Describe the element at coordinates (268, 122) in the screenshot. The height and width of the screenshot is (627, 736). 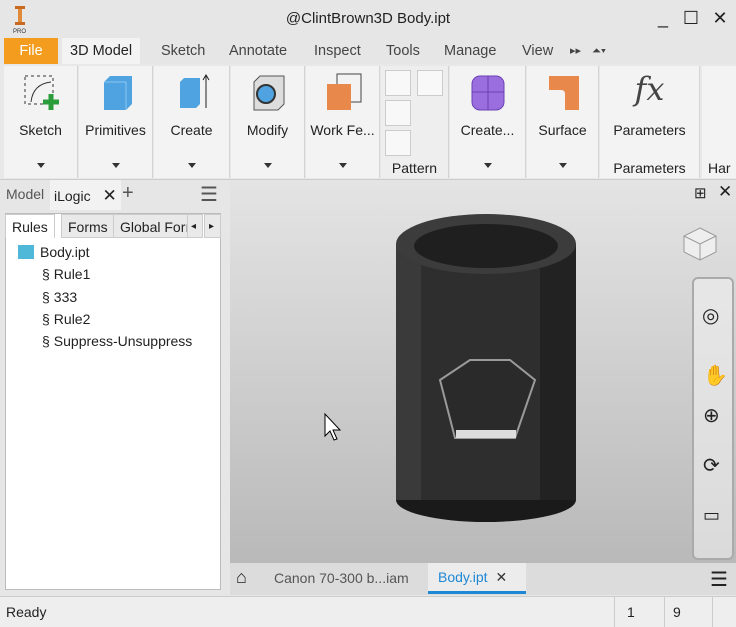
I see `modify-button: Modify` at that location.